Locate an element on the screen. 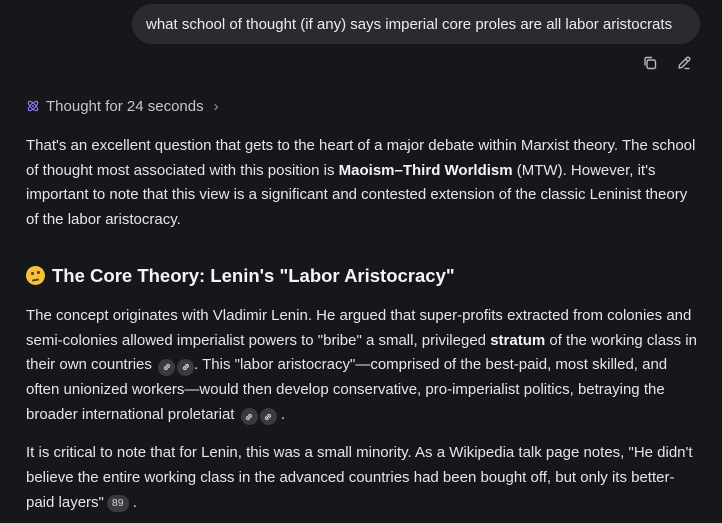 The image size is (722, 523). copy-icon is located at coordinates (650, 63).